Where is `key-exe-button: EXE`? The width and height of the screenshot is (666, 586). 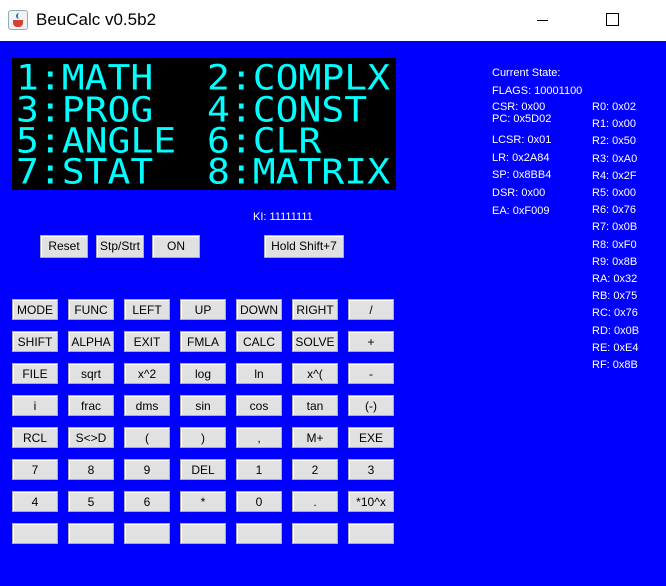 key-exe-button: EXE is located at coordinates (371, 437).